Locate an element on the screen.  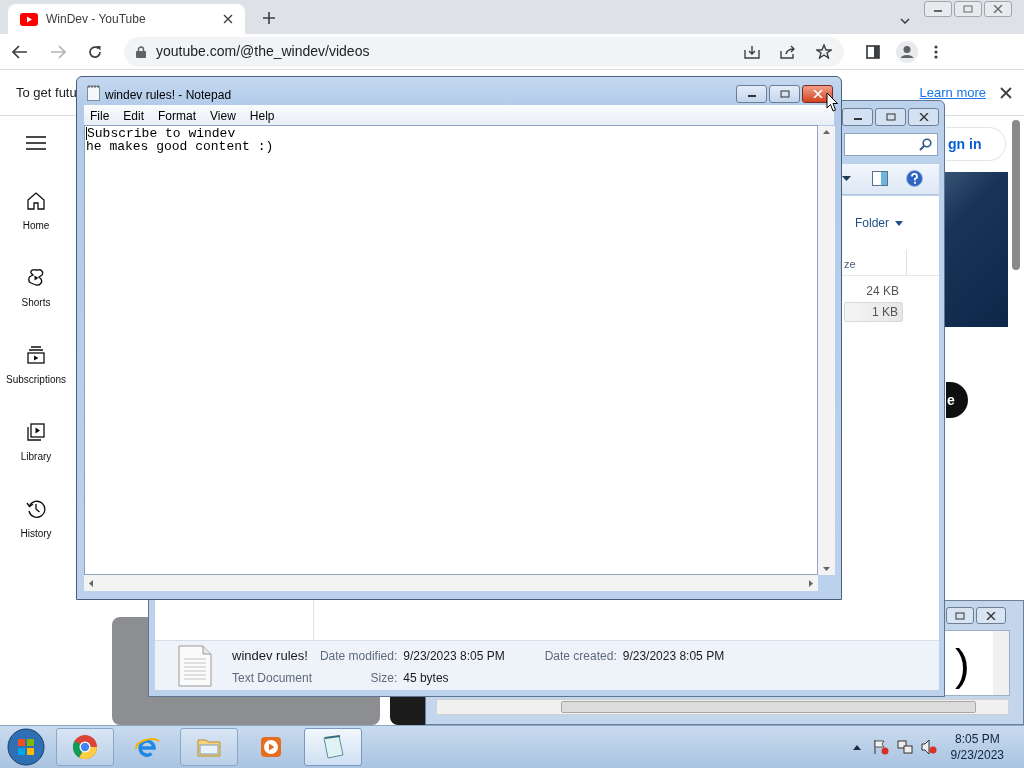
sidebar-item: Home is located at coordinates (36, 211).